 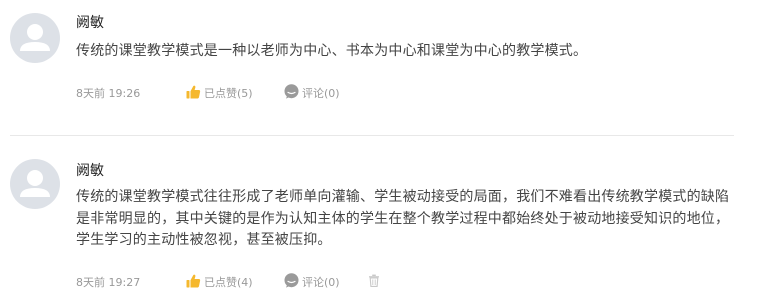 I want to click on delete-button, so click(x=375, y=283).